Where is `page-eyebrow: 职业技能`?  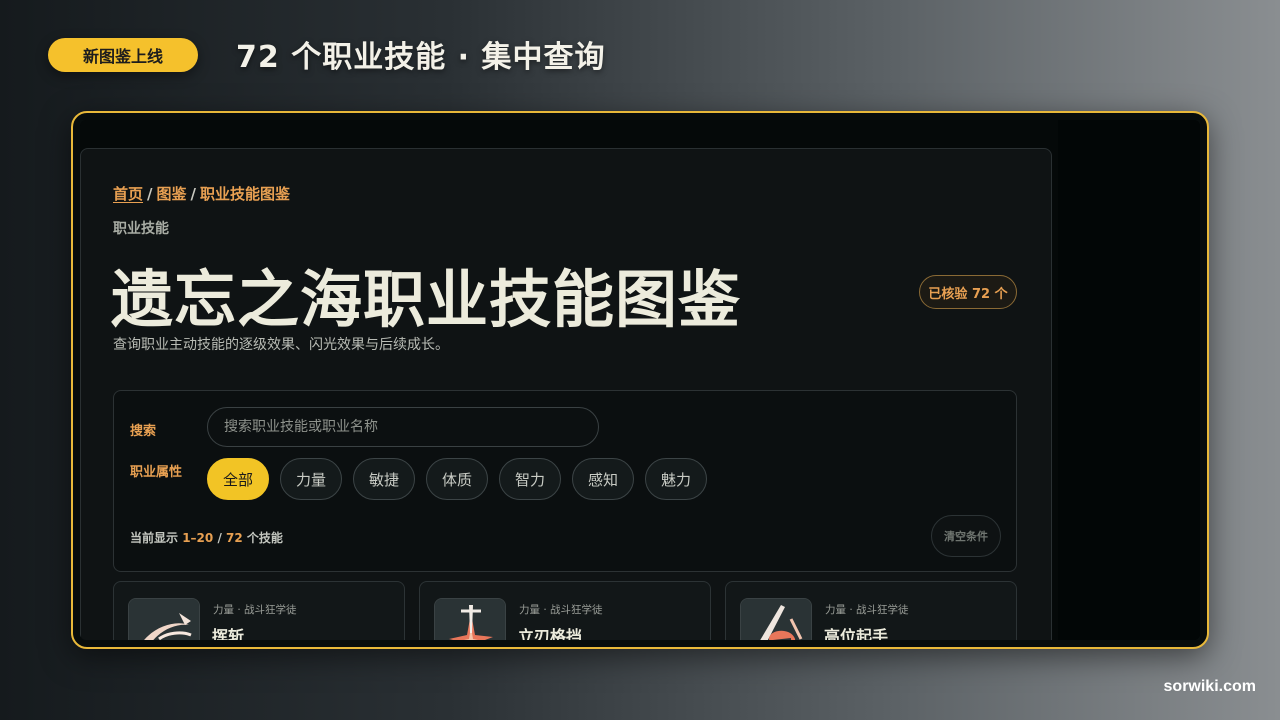 page-eyebrow: 职业技能 is located at coordinates (141, 229).